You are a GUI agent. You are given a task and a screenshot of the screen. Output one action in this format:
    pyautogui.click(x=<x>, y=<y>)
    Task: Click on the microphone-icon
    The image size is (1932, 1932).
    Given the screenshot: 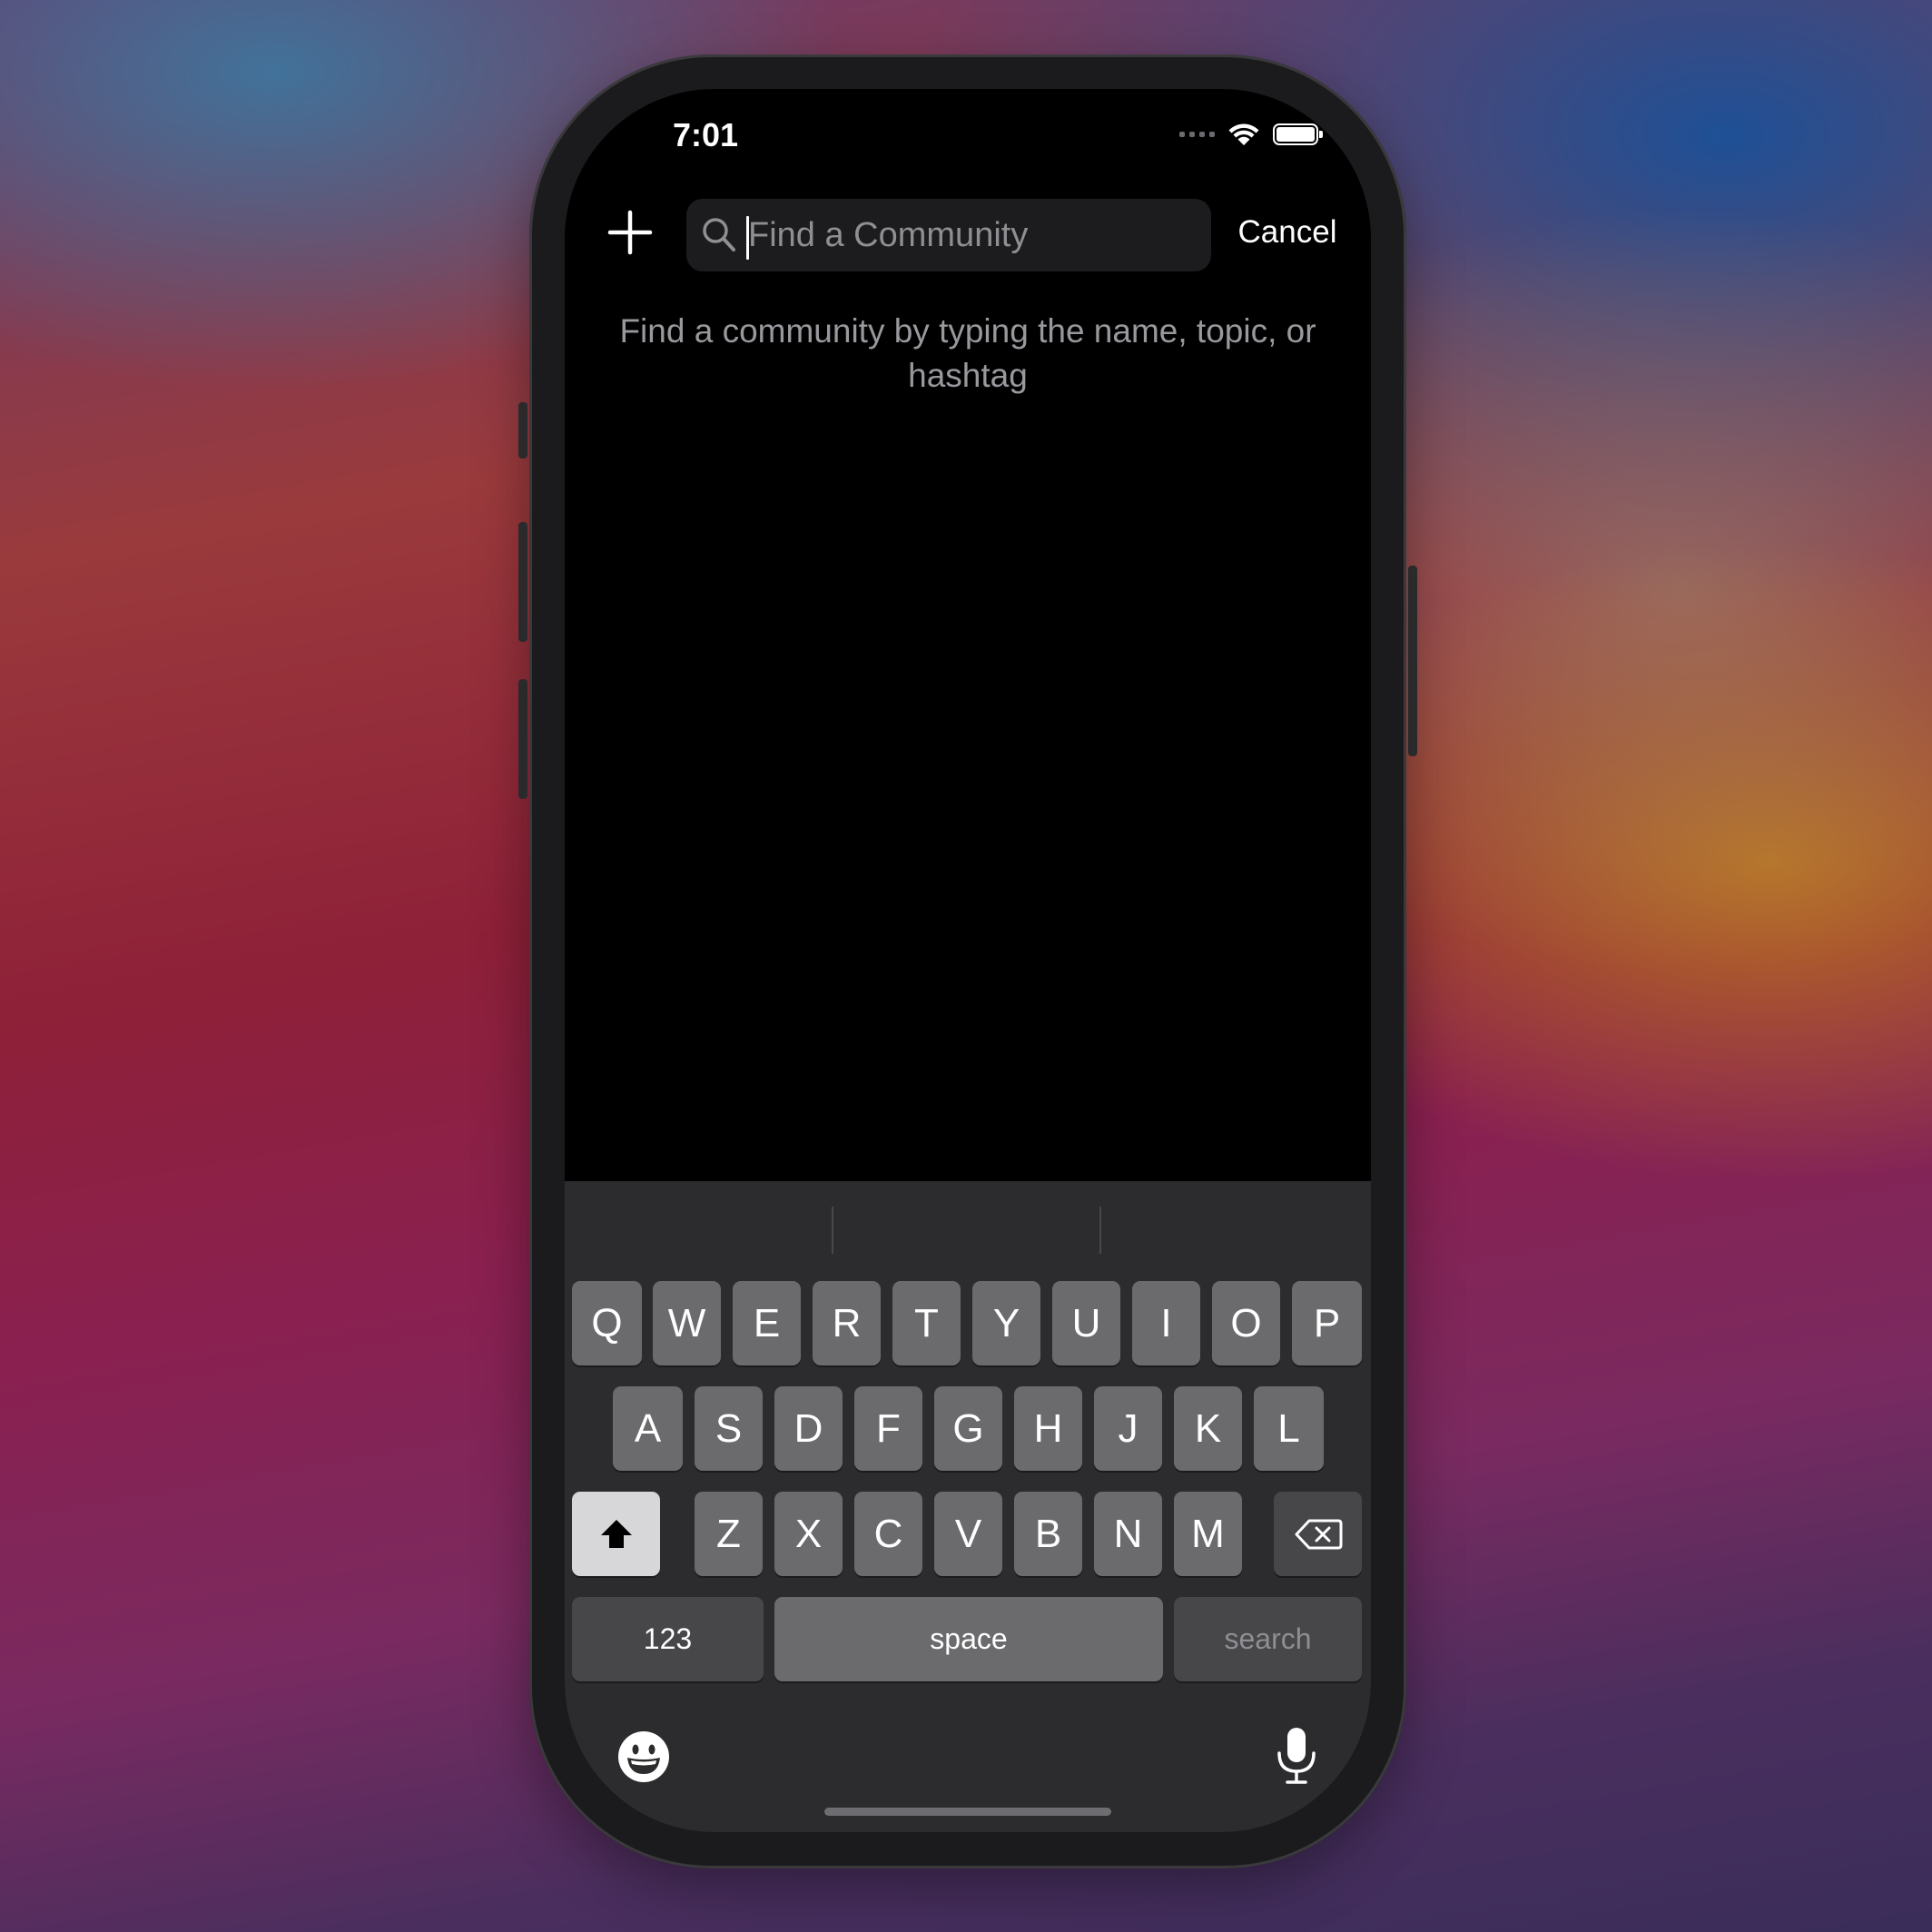 What is the action you would take?
    pyautogui.click(x=1297, y=1756)
    